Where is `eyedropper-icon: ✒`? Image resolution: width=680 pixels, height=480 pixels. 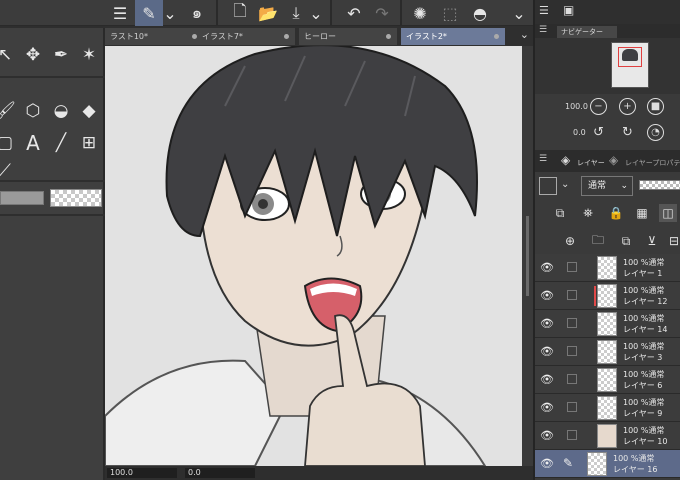 eyedropper-icon: ✒ is located at coordinates (61, 55).